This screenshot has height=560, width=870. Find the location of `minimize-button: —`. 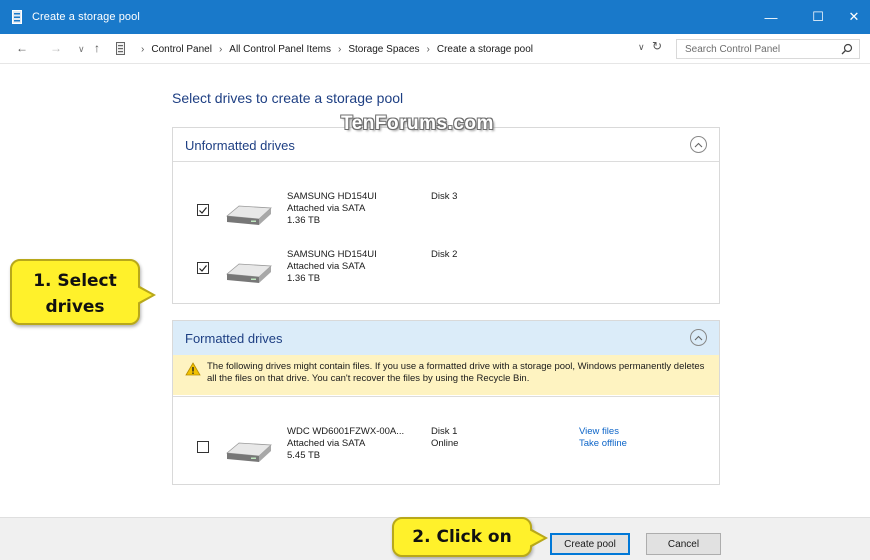

minimize-button: — is located at coordinates (771, 17).